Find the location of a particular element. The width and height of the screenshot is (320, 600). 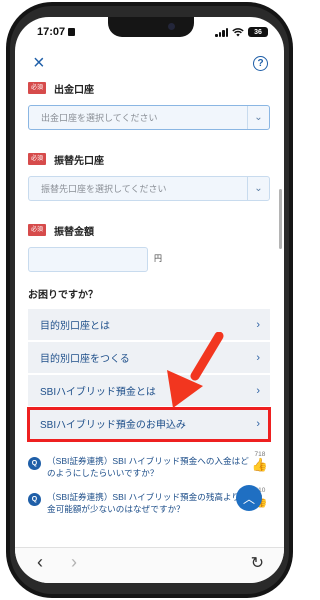

amount-input is located at coordinates (88, 259).